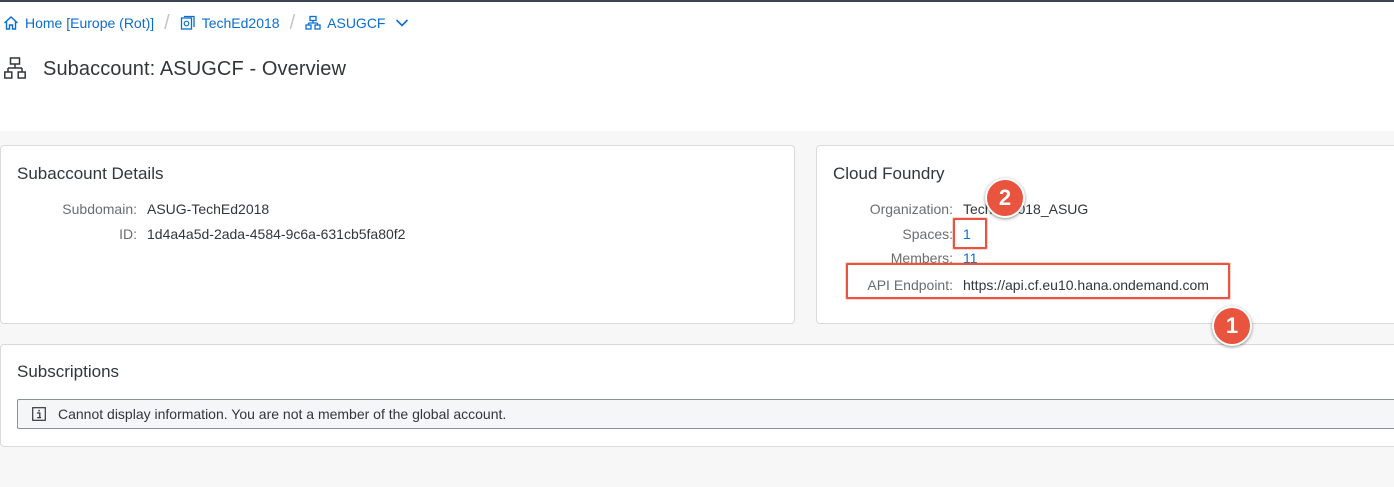 The width and height of the screenshot is (1394, 487). What do you see at coordinates (89, 23) in the screenshot?
I see `breadcrumb-home-label: Home [Europe (Rot)]` at bounding box center [89, 23].